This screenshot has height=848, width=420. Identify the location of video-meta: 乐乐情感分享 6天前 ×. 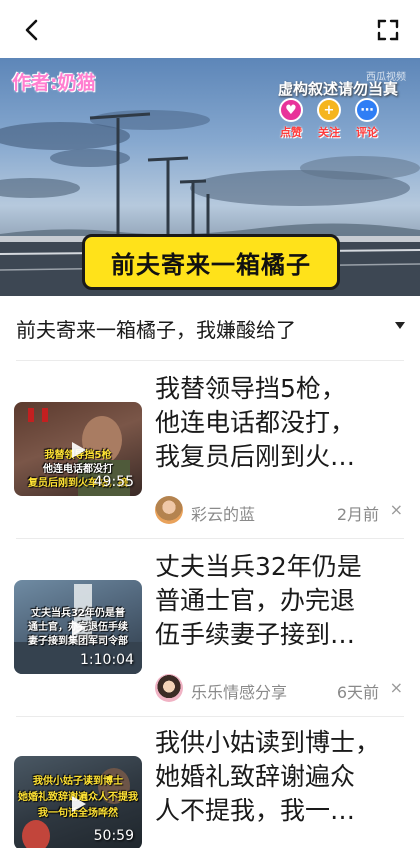
(280, 688).